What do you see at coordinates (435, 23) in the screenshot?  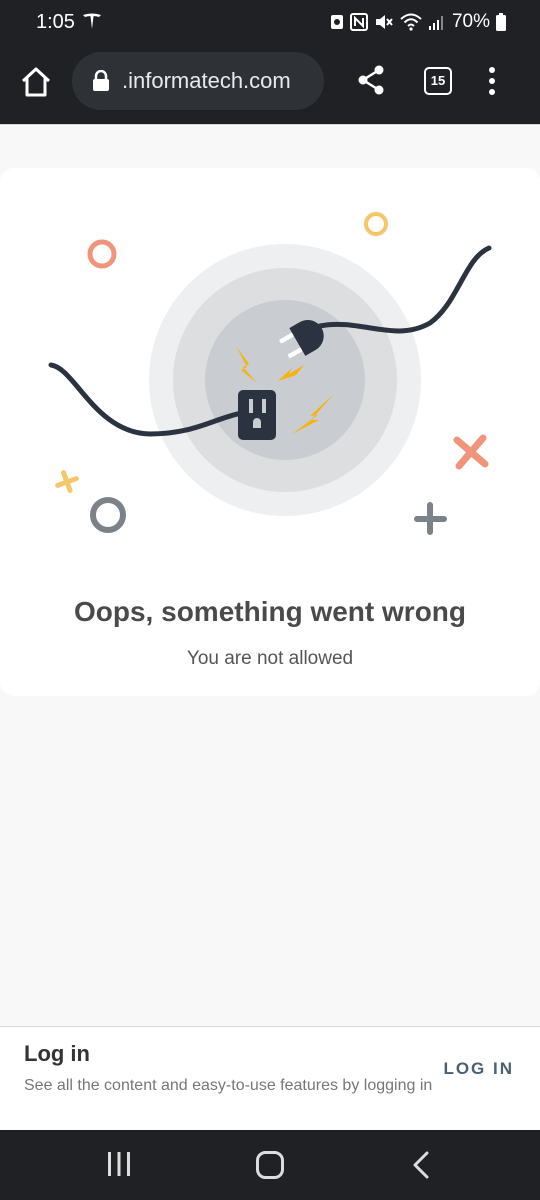 I see `signal-icon` at bounding box center [435, 23].